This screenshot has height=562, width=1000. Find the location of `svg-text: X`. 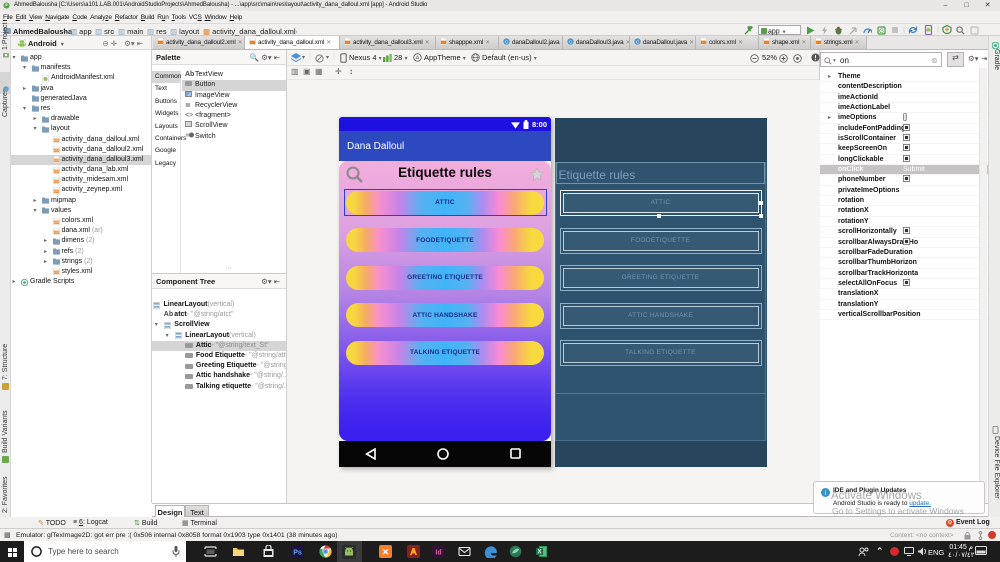

svg-text: X is located at coordinates (539, 553).